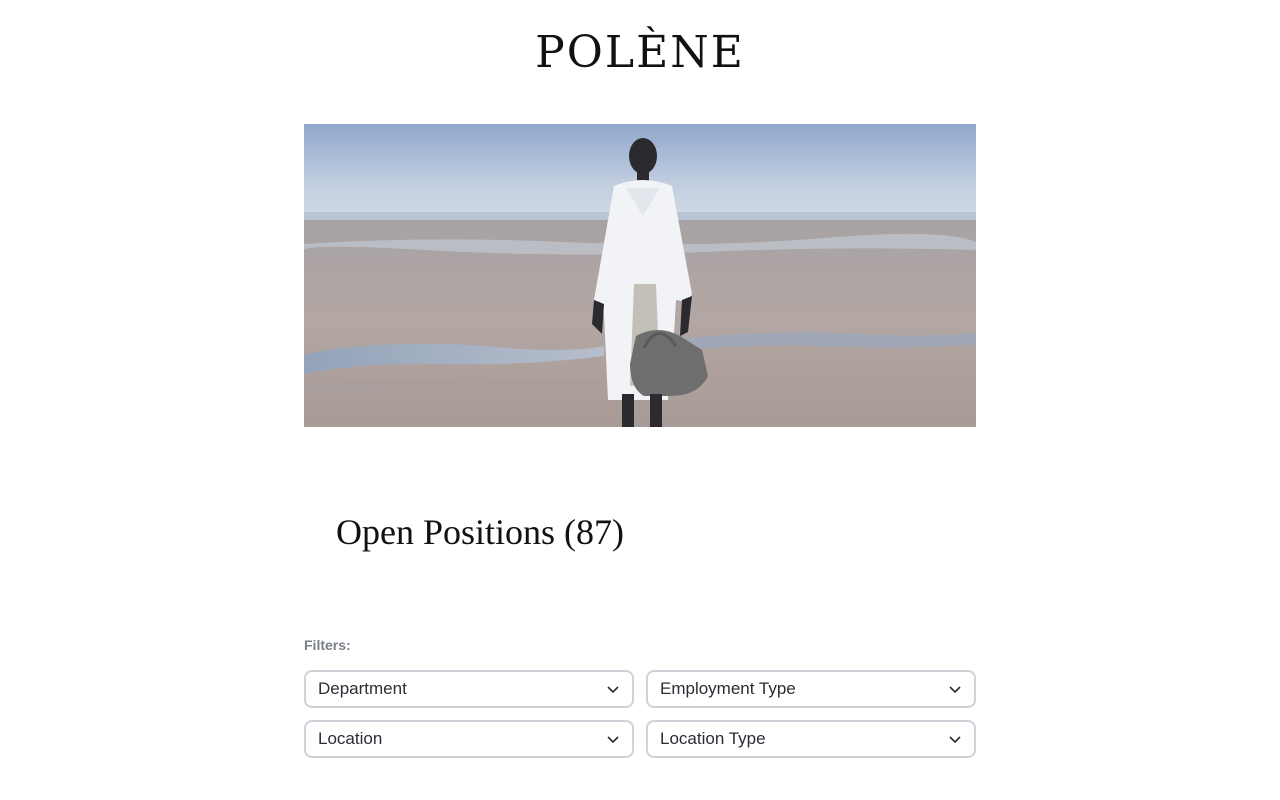  Describe the element at coordinates (350, 738) in the screenshot. I see `location-filter-label: Location` at that location.